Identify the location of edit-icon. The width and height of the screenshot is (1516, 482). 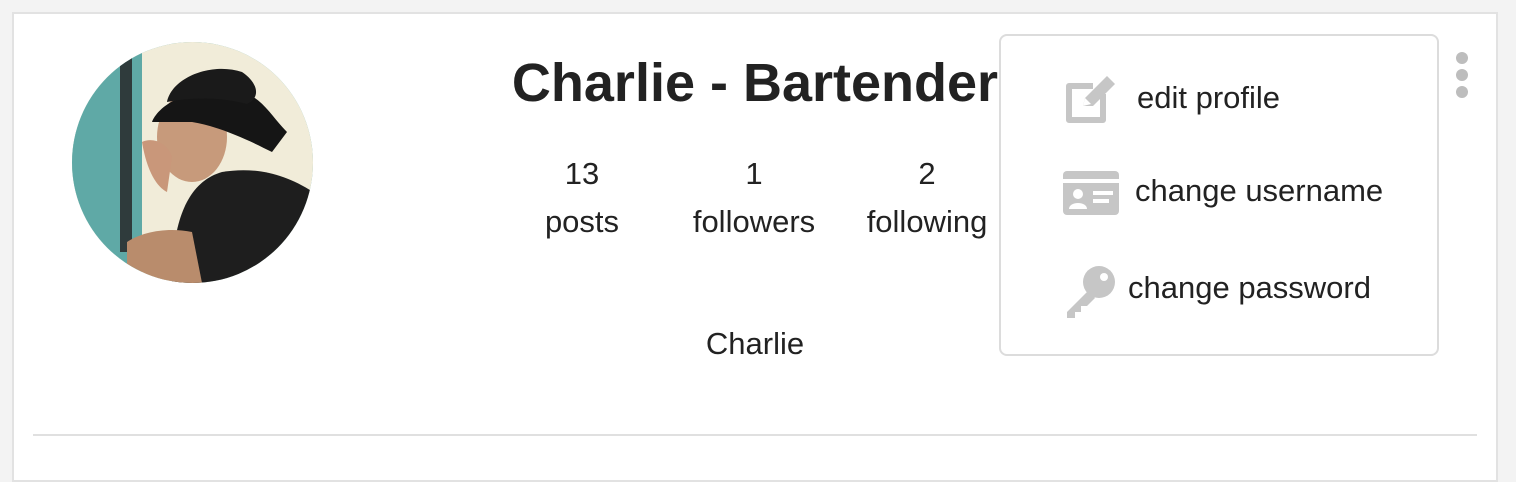
(1091, 100).